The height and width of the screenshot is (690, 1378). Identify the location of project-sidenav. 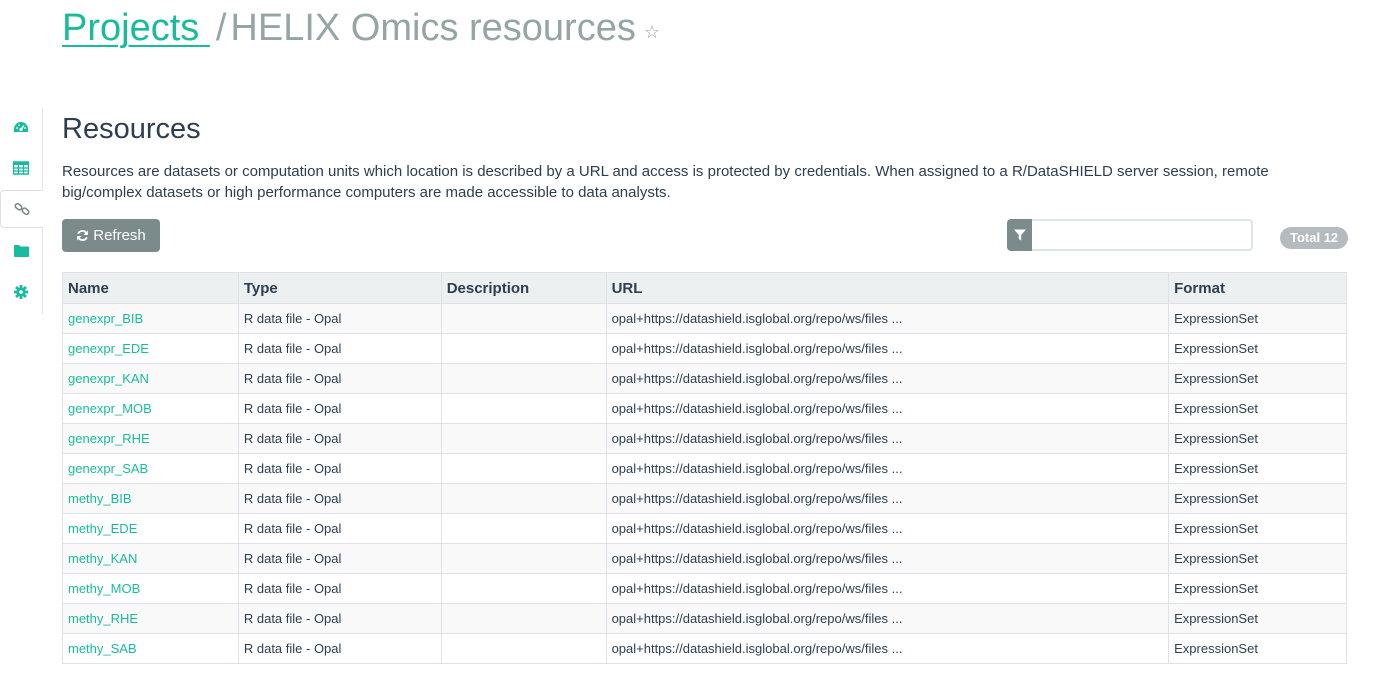
(21, 211).